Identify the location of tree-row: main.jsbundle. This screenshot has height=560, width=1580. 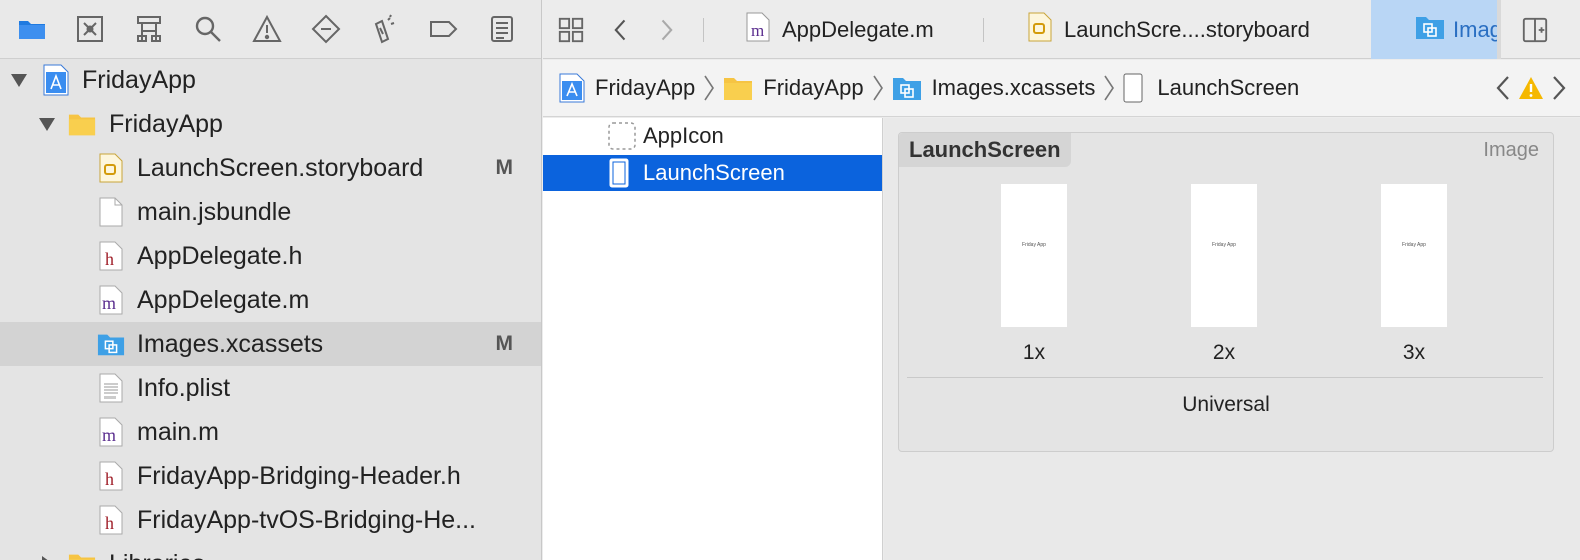
(270, 212).